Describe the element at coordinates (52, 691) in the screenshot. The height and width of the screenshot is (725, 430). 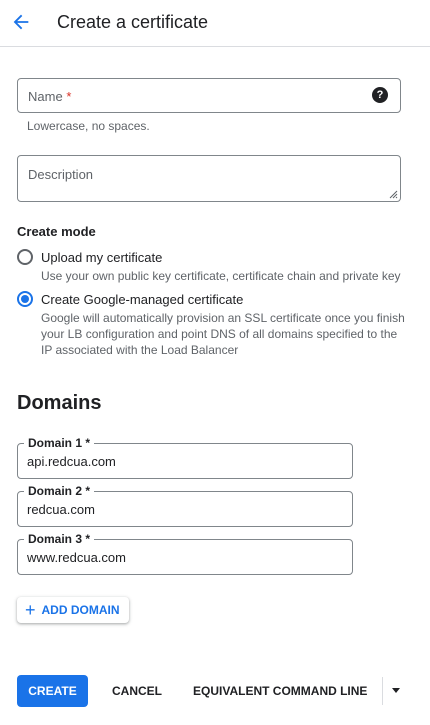
I see `create-button: CREATE` at that location.